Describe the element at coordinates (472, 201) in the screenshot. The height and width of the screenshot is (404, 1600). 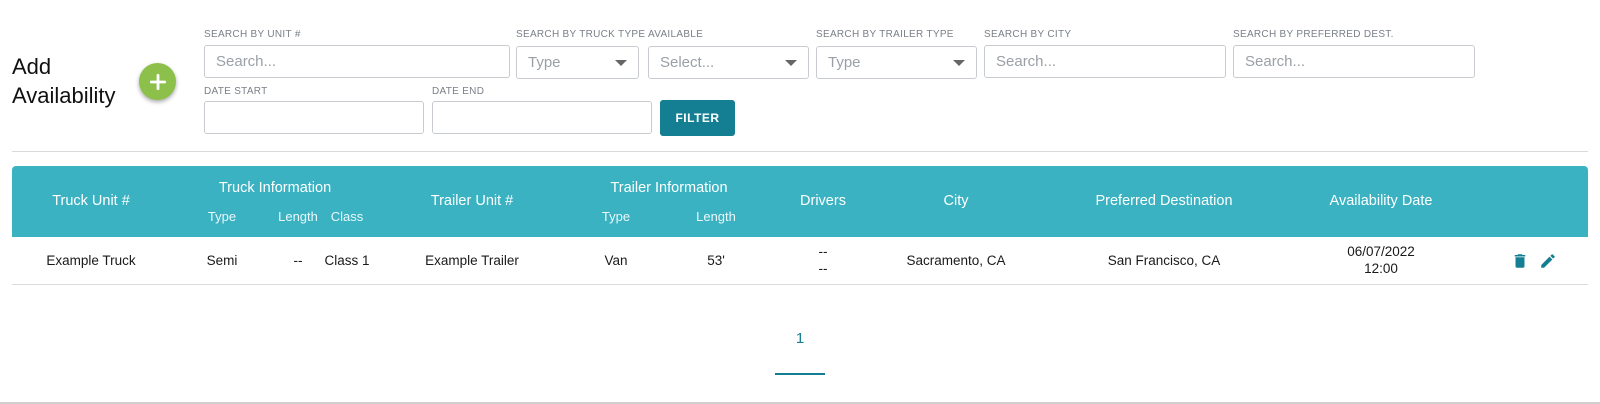
I see `col-trailer-unit: Trailer Unit #` at that location.